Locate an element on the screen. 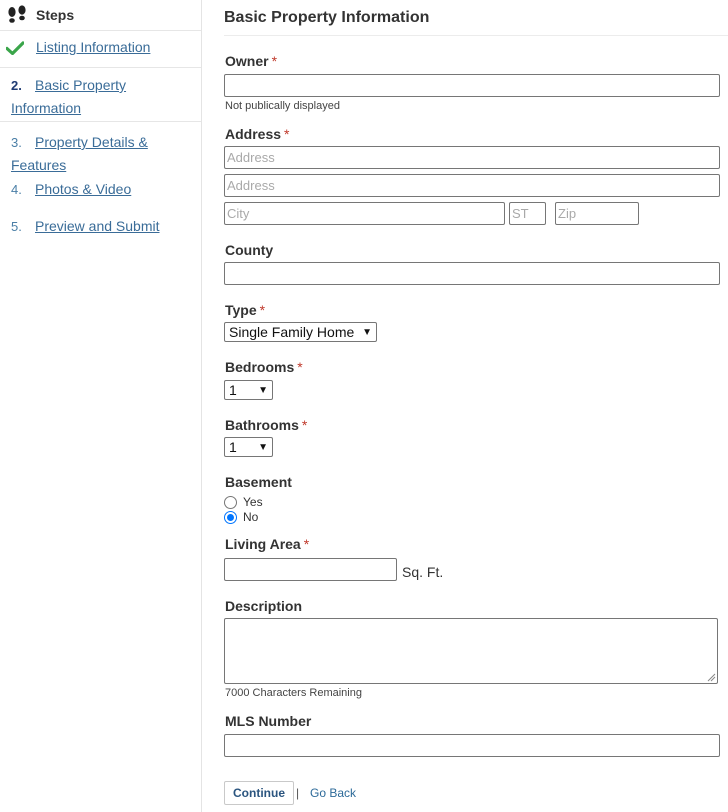  basement-label: Basement is located at coordinates (258, 482).